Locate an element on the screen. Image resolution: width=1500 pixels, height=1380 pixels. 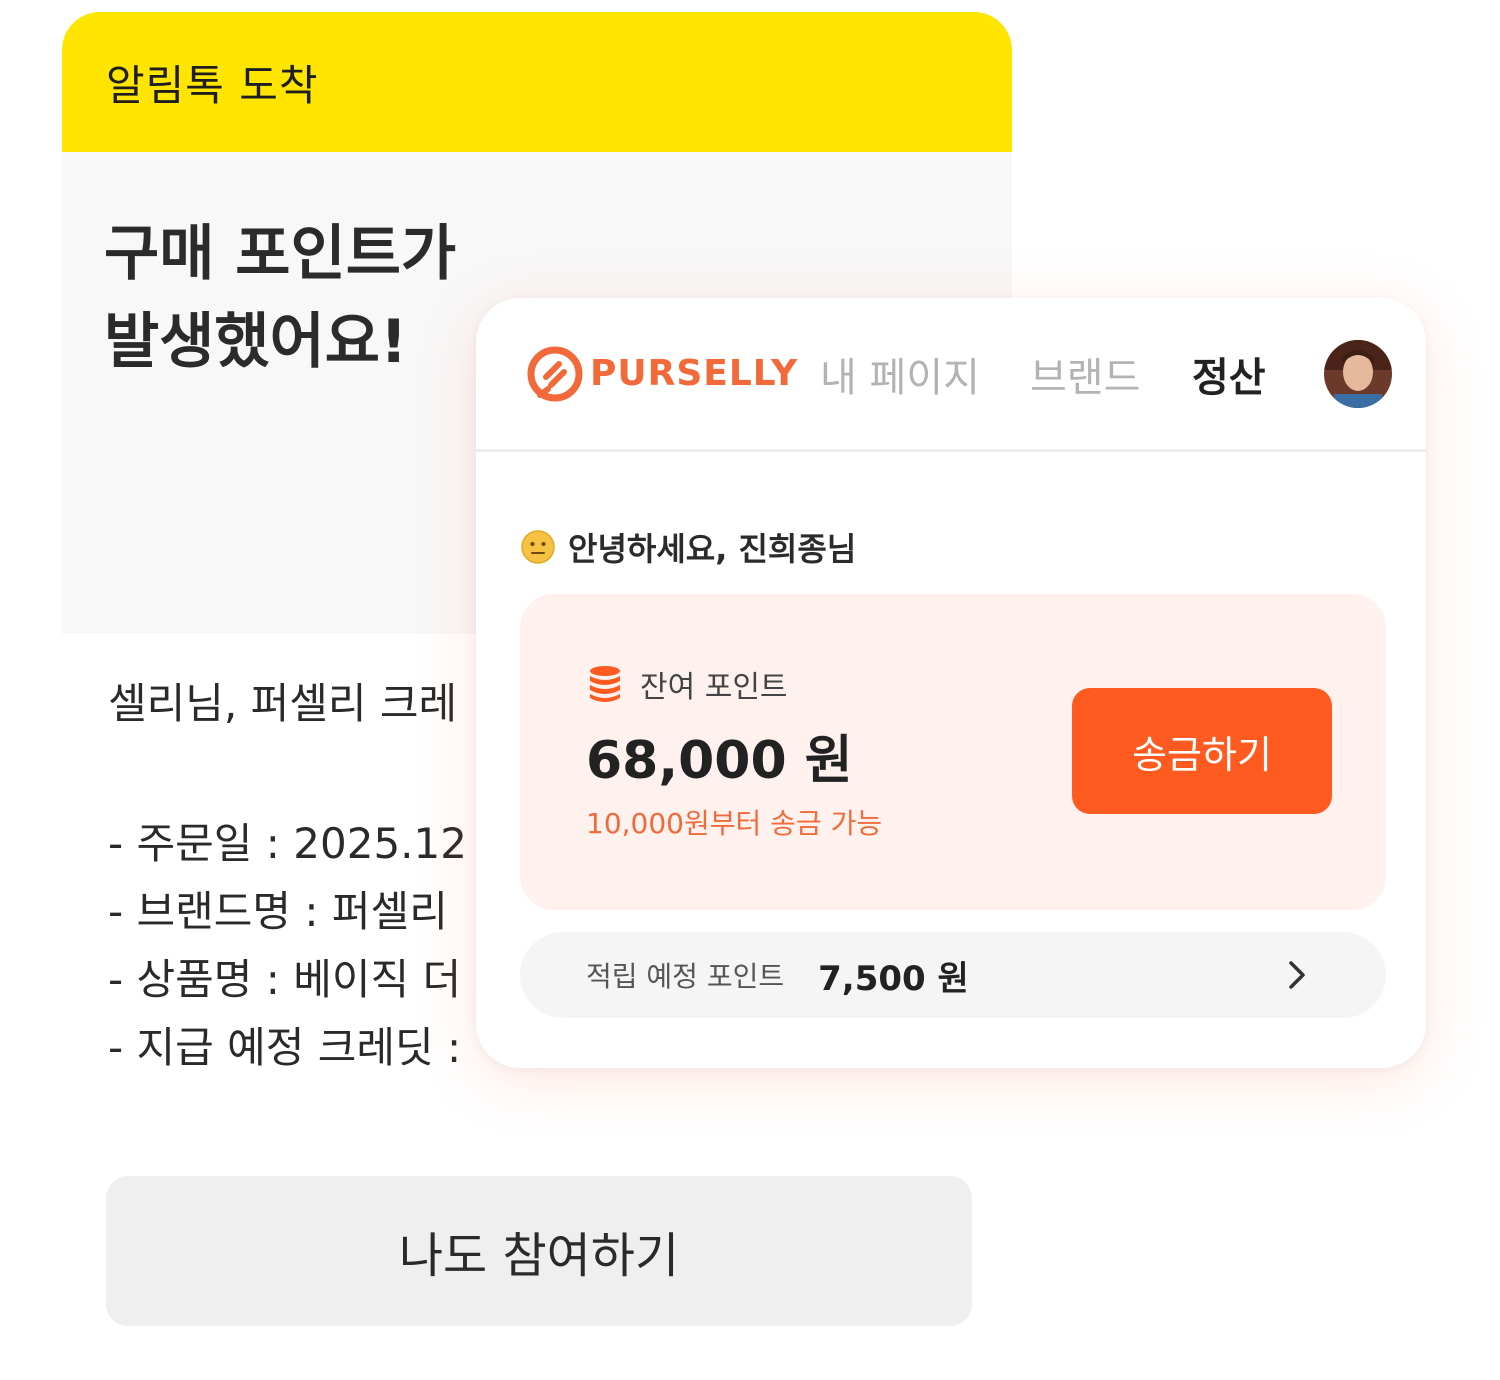
nav-my-page: 내 페이지 is located at coordinates (900, 374).